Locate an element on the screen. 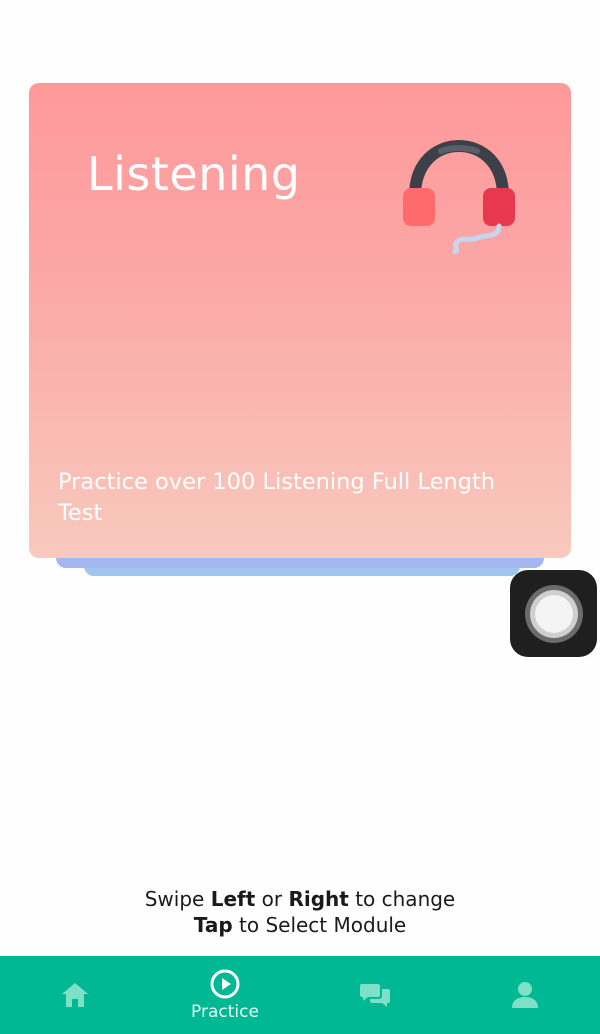 The width and height of the screenshot is (600, 1034). chat-icon is located at coordinates (375, 995).